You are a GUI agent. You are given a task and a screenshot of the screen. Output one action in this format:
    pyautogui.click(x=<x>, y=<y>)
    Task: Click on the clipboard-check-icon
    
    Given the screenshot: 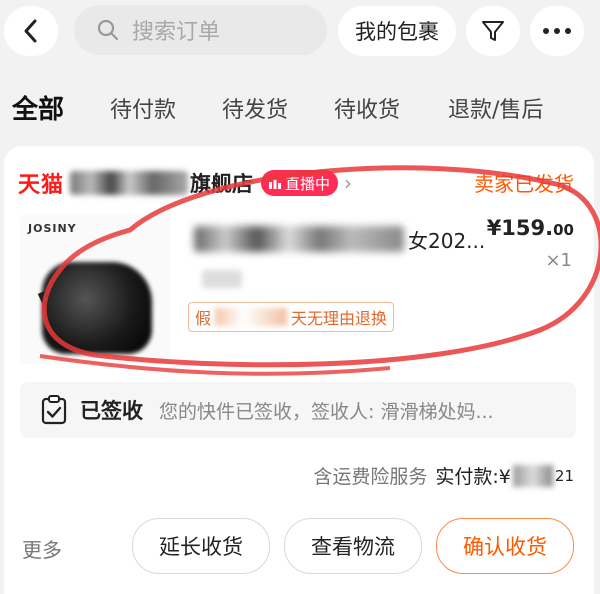 What is the action you would take?
    pyautogui.click(x=54, y=410)
    